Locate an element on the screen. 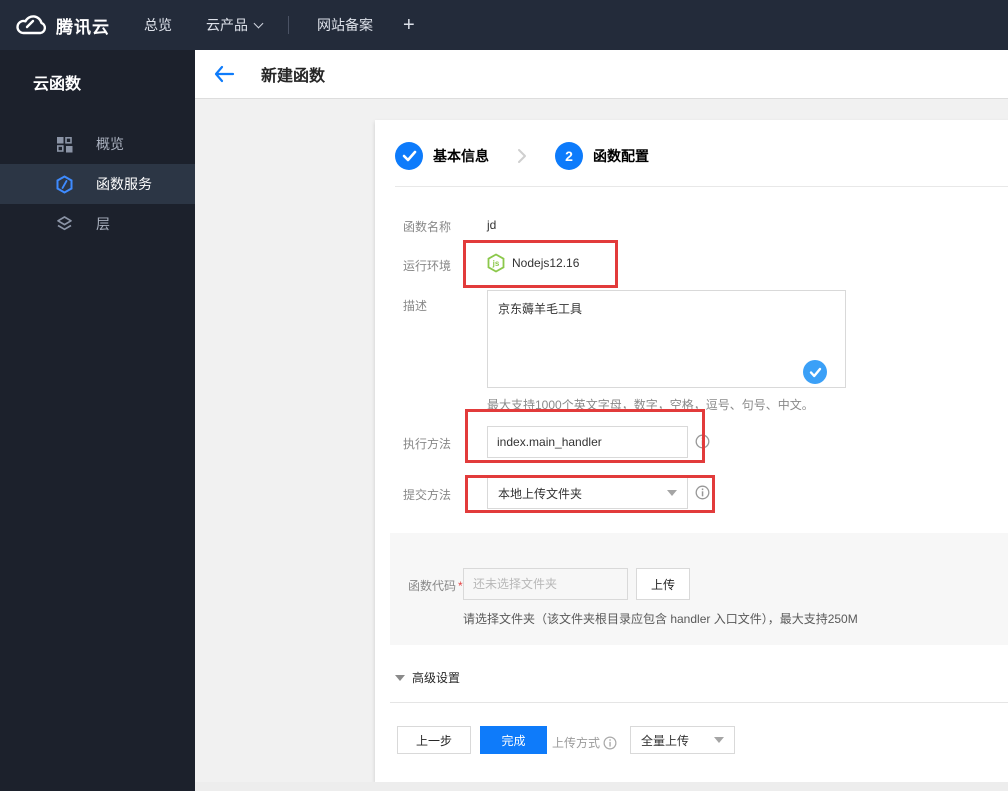 The image size is (1008, 791). topnav-divider is located at coordinates (288, 25).